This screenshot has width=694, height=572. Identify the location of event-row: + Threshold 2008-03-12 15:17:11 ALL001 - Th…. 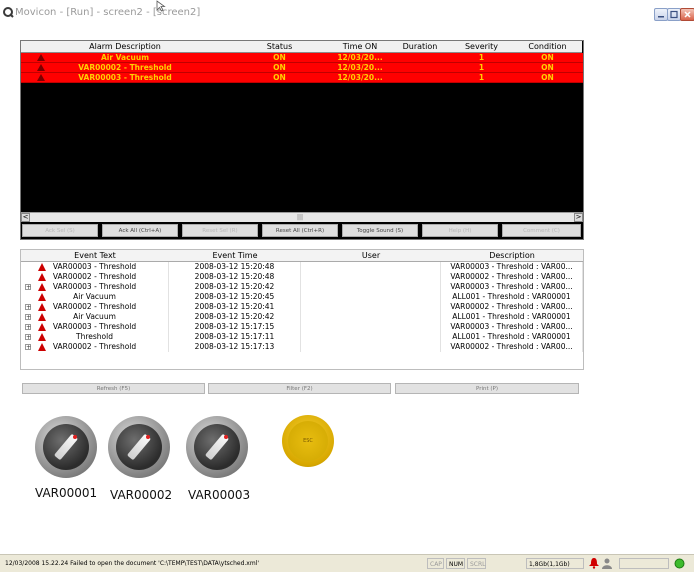
(302, 337).